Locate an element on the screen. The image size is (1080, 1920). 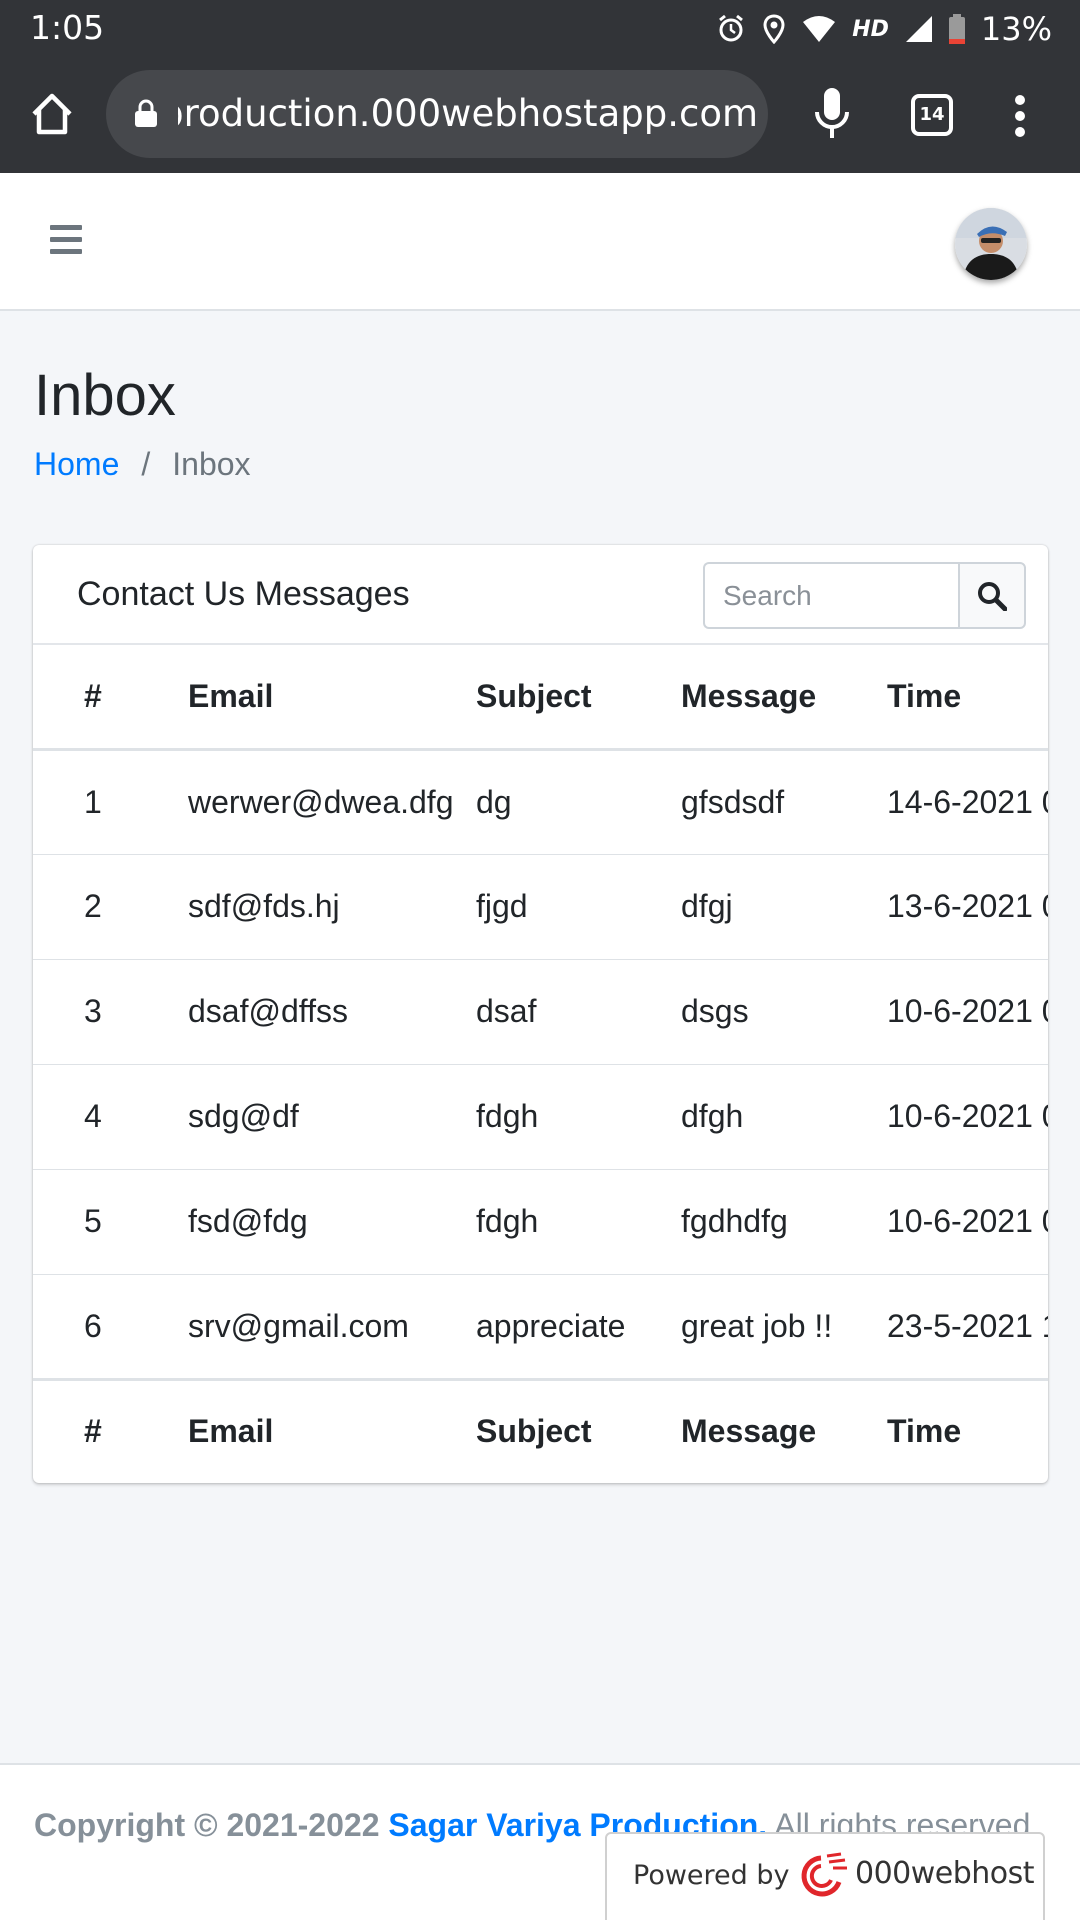
cell-time: 13-6-2021 0 is located at coordinates (967, 907).